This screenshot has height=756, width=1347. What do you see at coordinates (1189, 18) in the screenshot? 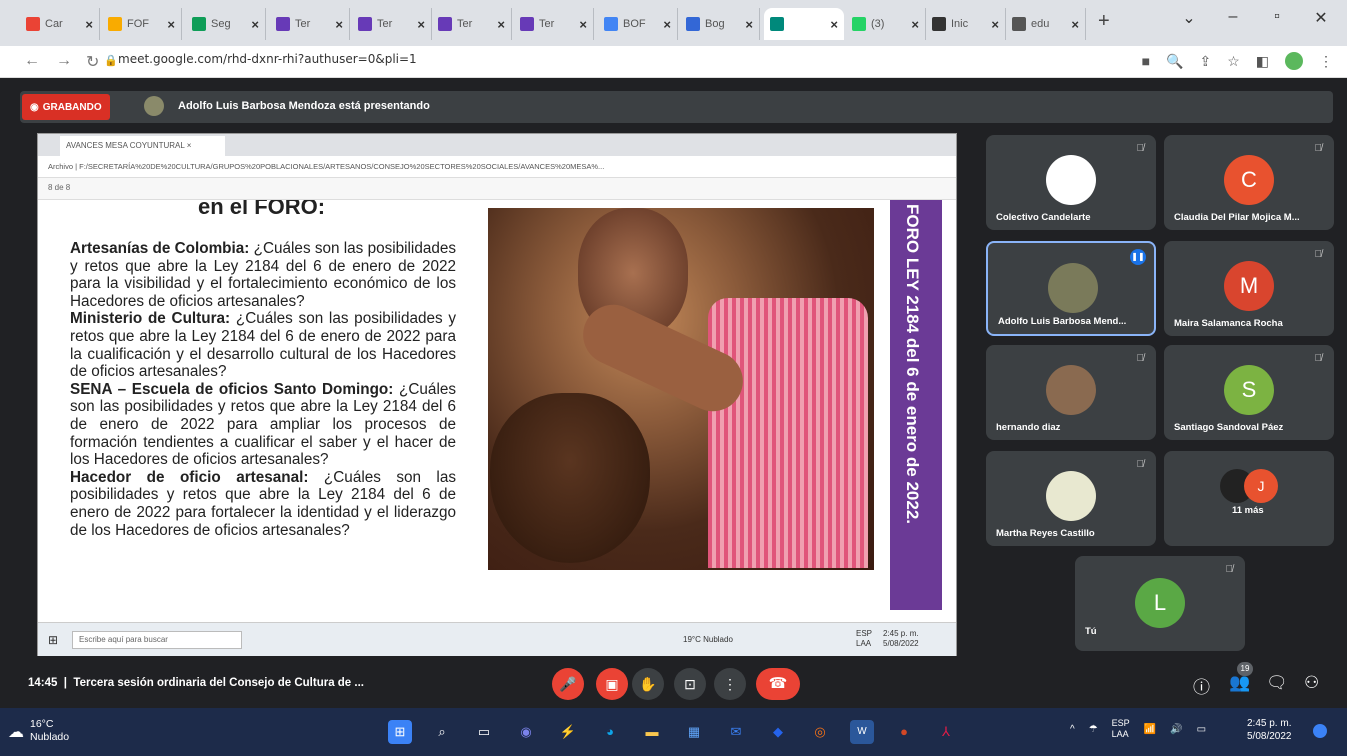
I see `tab-search-icon: ⌄` at bounding box center [1189, 18].